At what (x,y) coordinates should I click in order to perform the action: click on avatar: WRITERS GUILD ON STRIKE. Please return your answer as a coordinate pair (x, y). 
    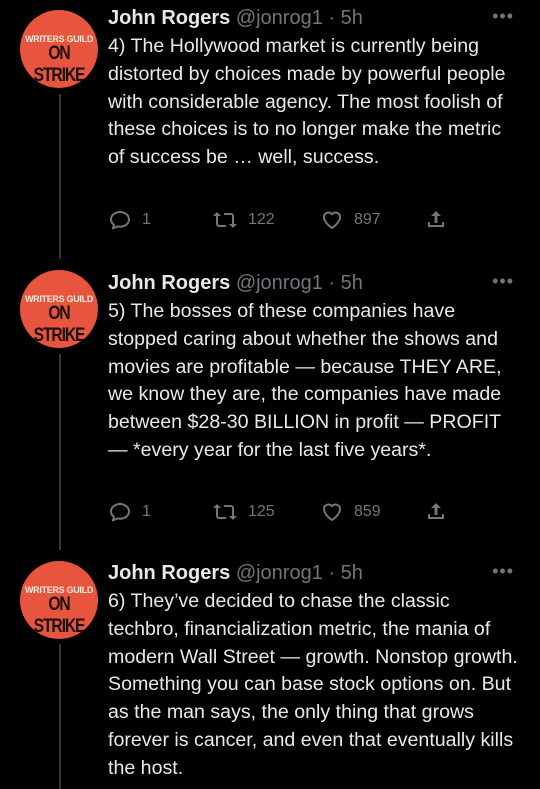
    Looking at the image, I should click on (59, 600).